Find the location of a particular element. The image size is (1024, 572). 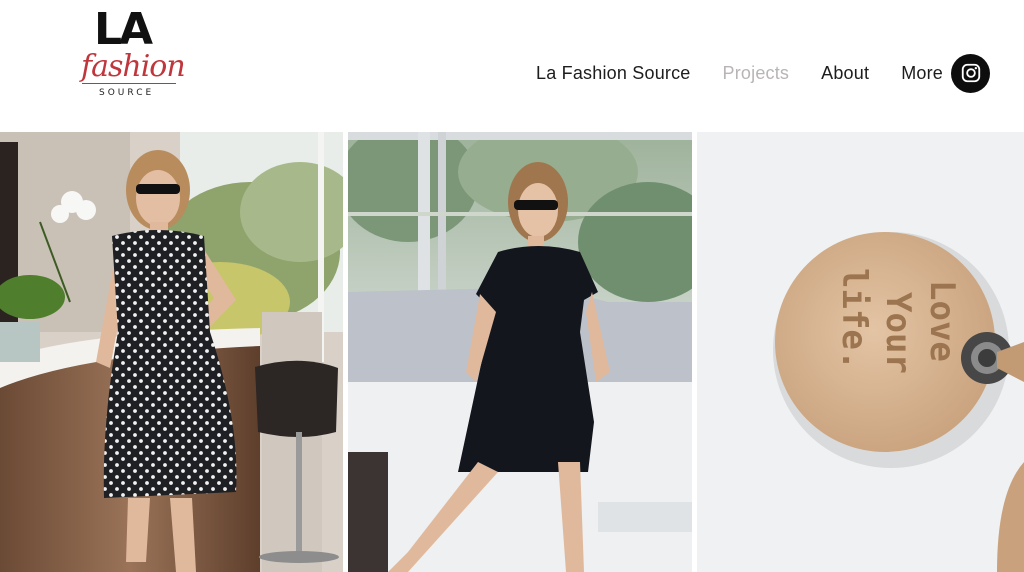

tag-text-your: Your is located at coordinates (898, 333).